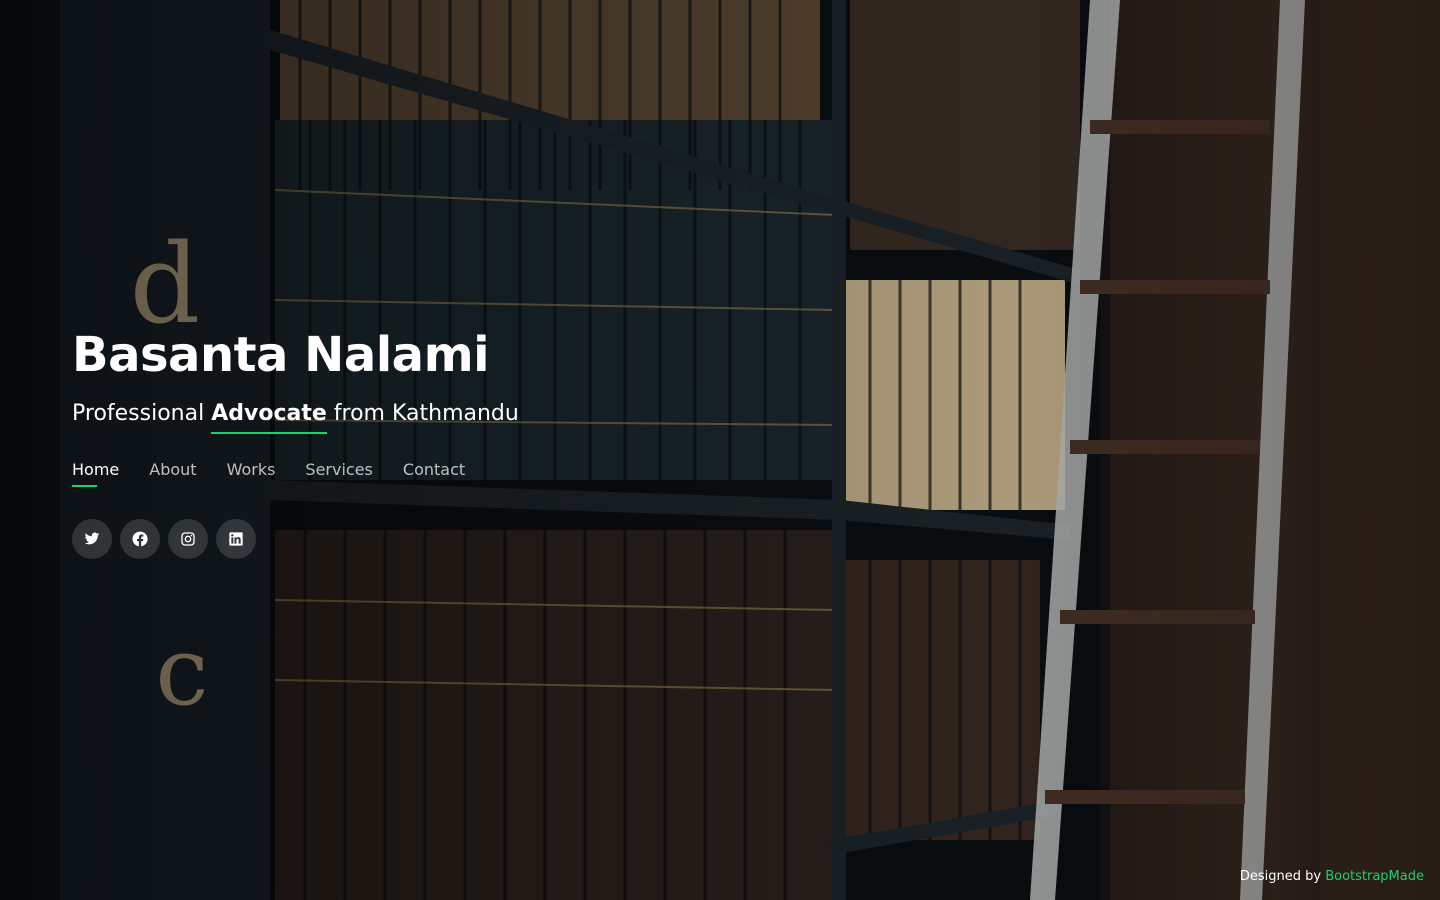 This screenshot has width=1440, height=900. I want to click on twitter-icon, so click(92, 538).